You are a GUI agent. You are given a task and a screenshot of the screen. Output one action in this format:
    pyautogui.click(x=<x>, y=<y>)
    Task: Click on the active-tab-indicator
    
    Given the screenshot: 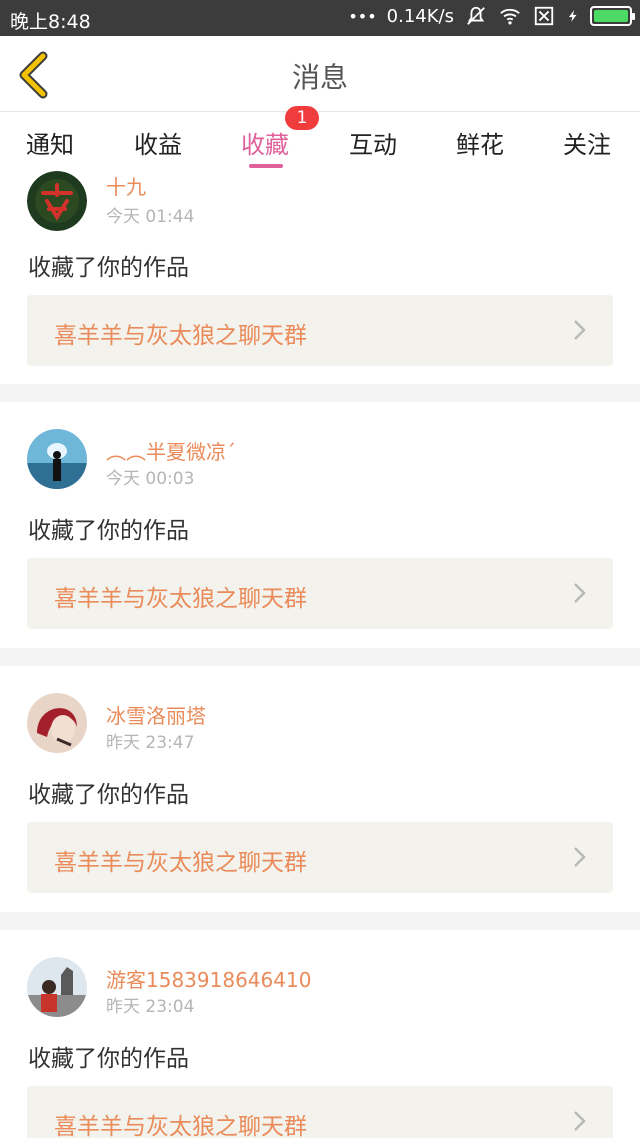 What is the action you would take?
    pyautogui.click(x=266, y=166)
    